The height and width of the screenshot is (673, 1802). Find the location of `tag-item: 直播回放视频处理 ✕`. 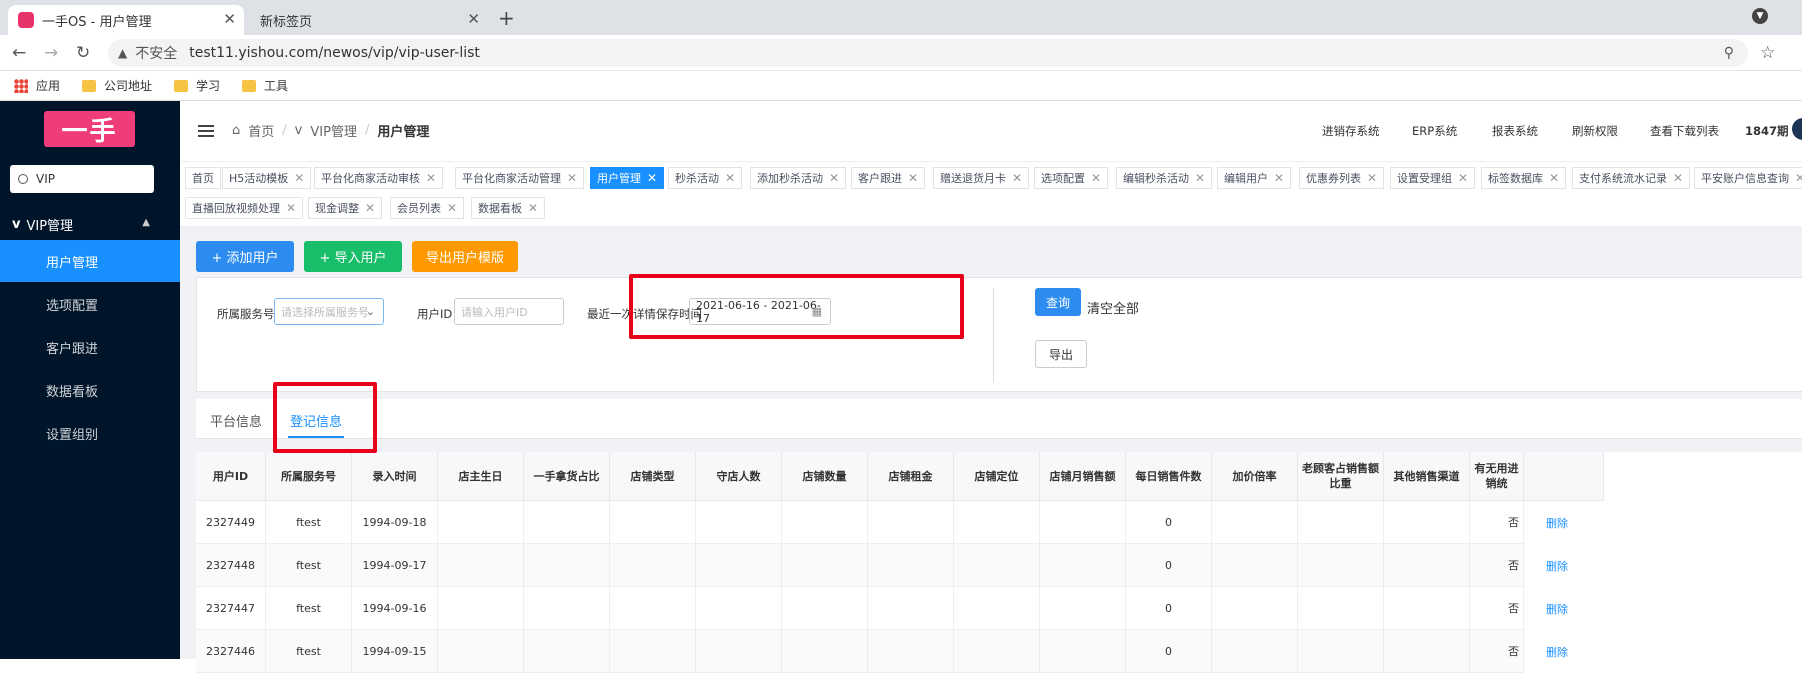

tag-item: 直播回放视频处理 ✕ is located at coordinates (244, 208).